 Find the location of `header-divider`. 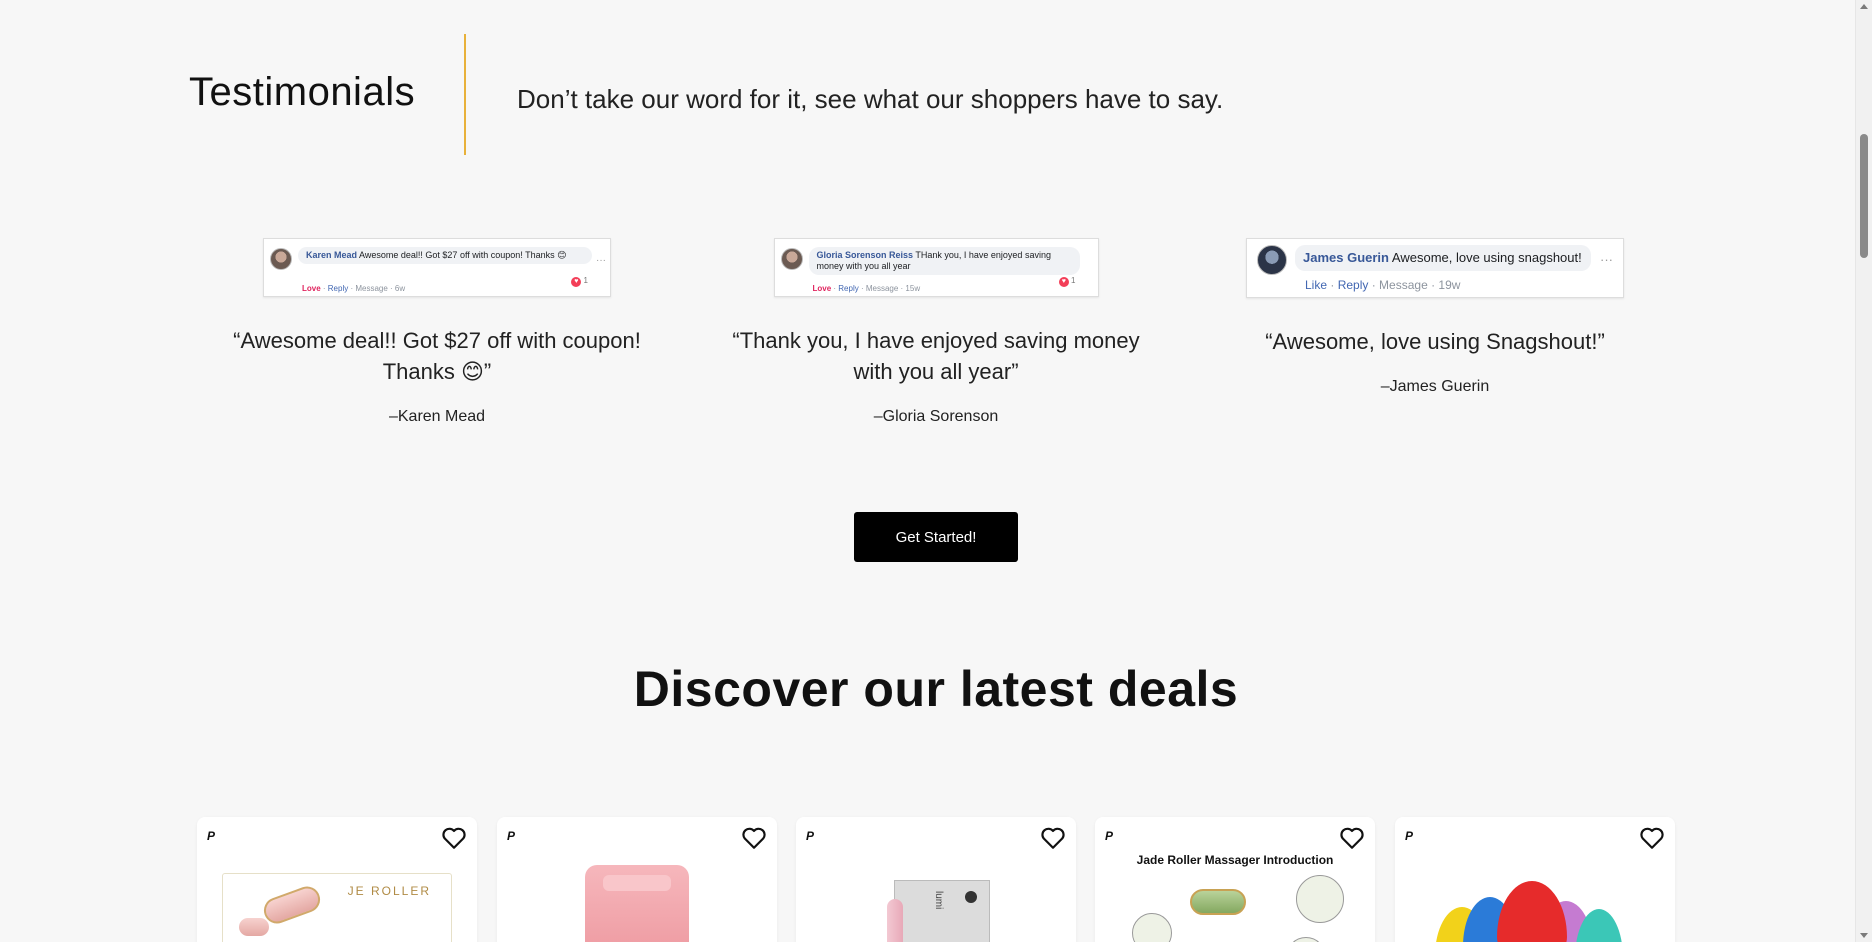

header-divider is located at coordinates (465, 94).